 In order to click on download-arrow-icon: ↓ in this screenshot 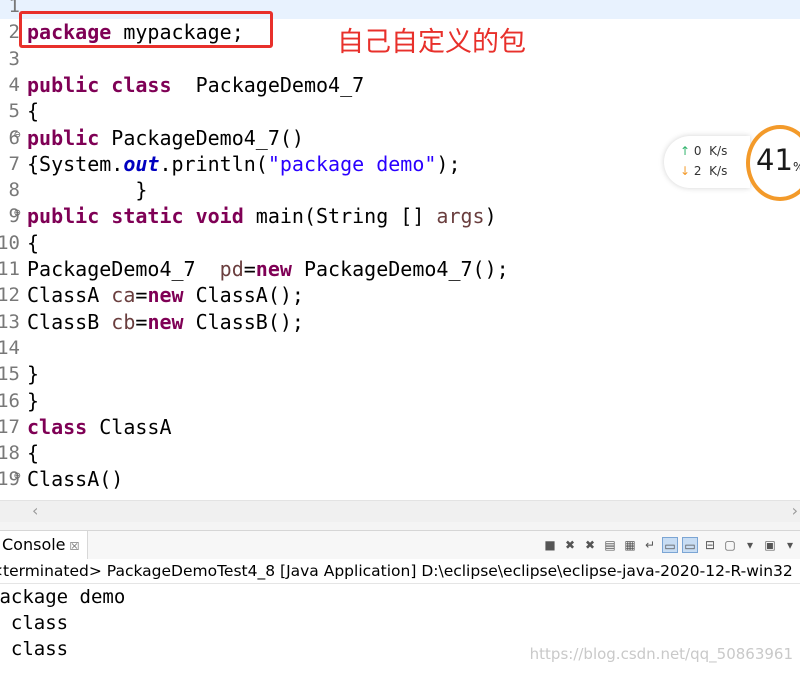, I will do `click(685, 171)`.